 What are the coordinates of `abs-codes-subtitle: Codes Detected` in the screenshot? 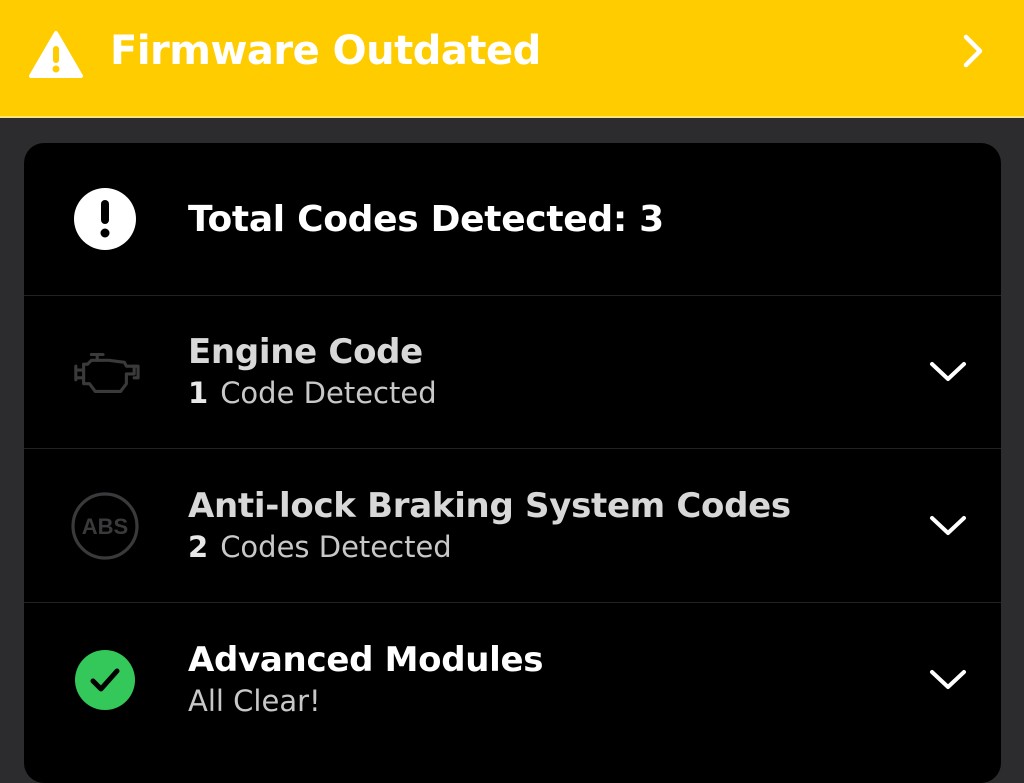 It's located at (336, 546).